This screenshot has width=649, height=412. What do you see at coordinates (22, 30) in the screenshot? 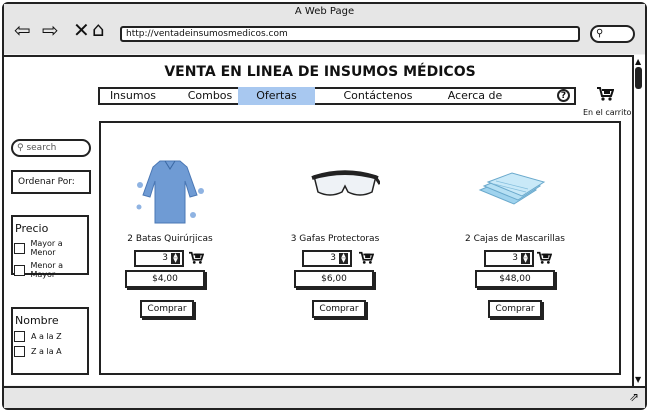
I see `back-icon: ⇦` at bounding box center [22, 30].